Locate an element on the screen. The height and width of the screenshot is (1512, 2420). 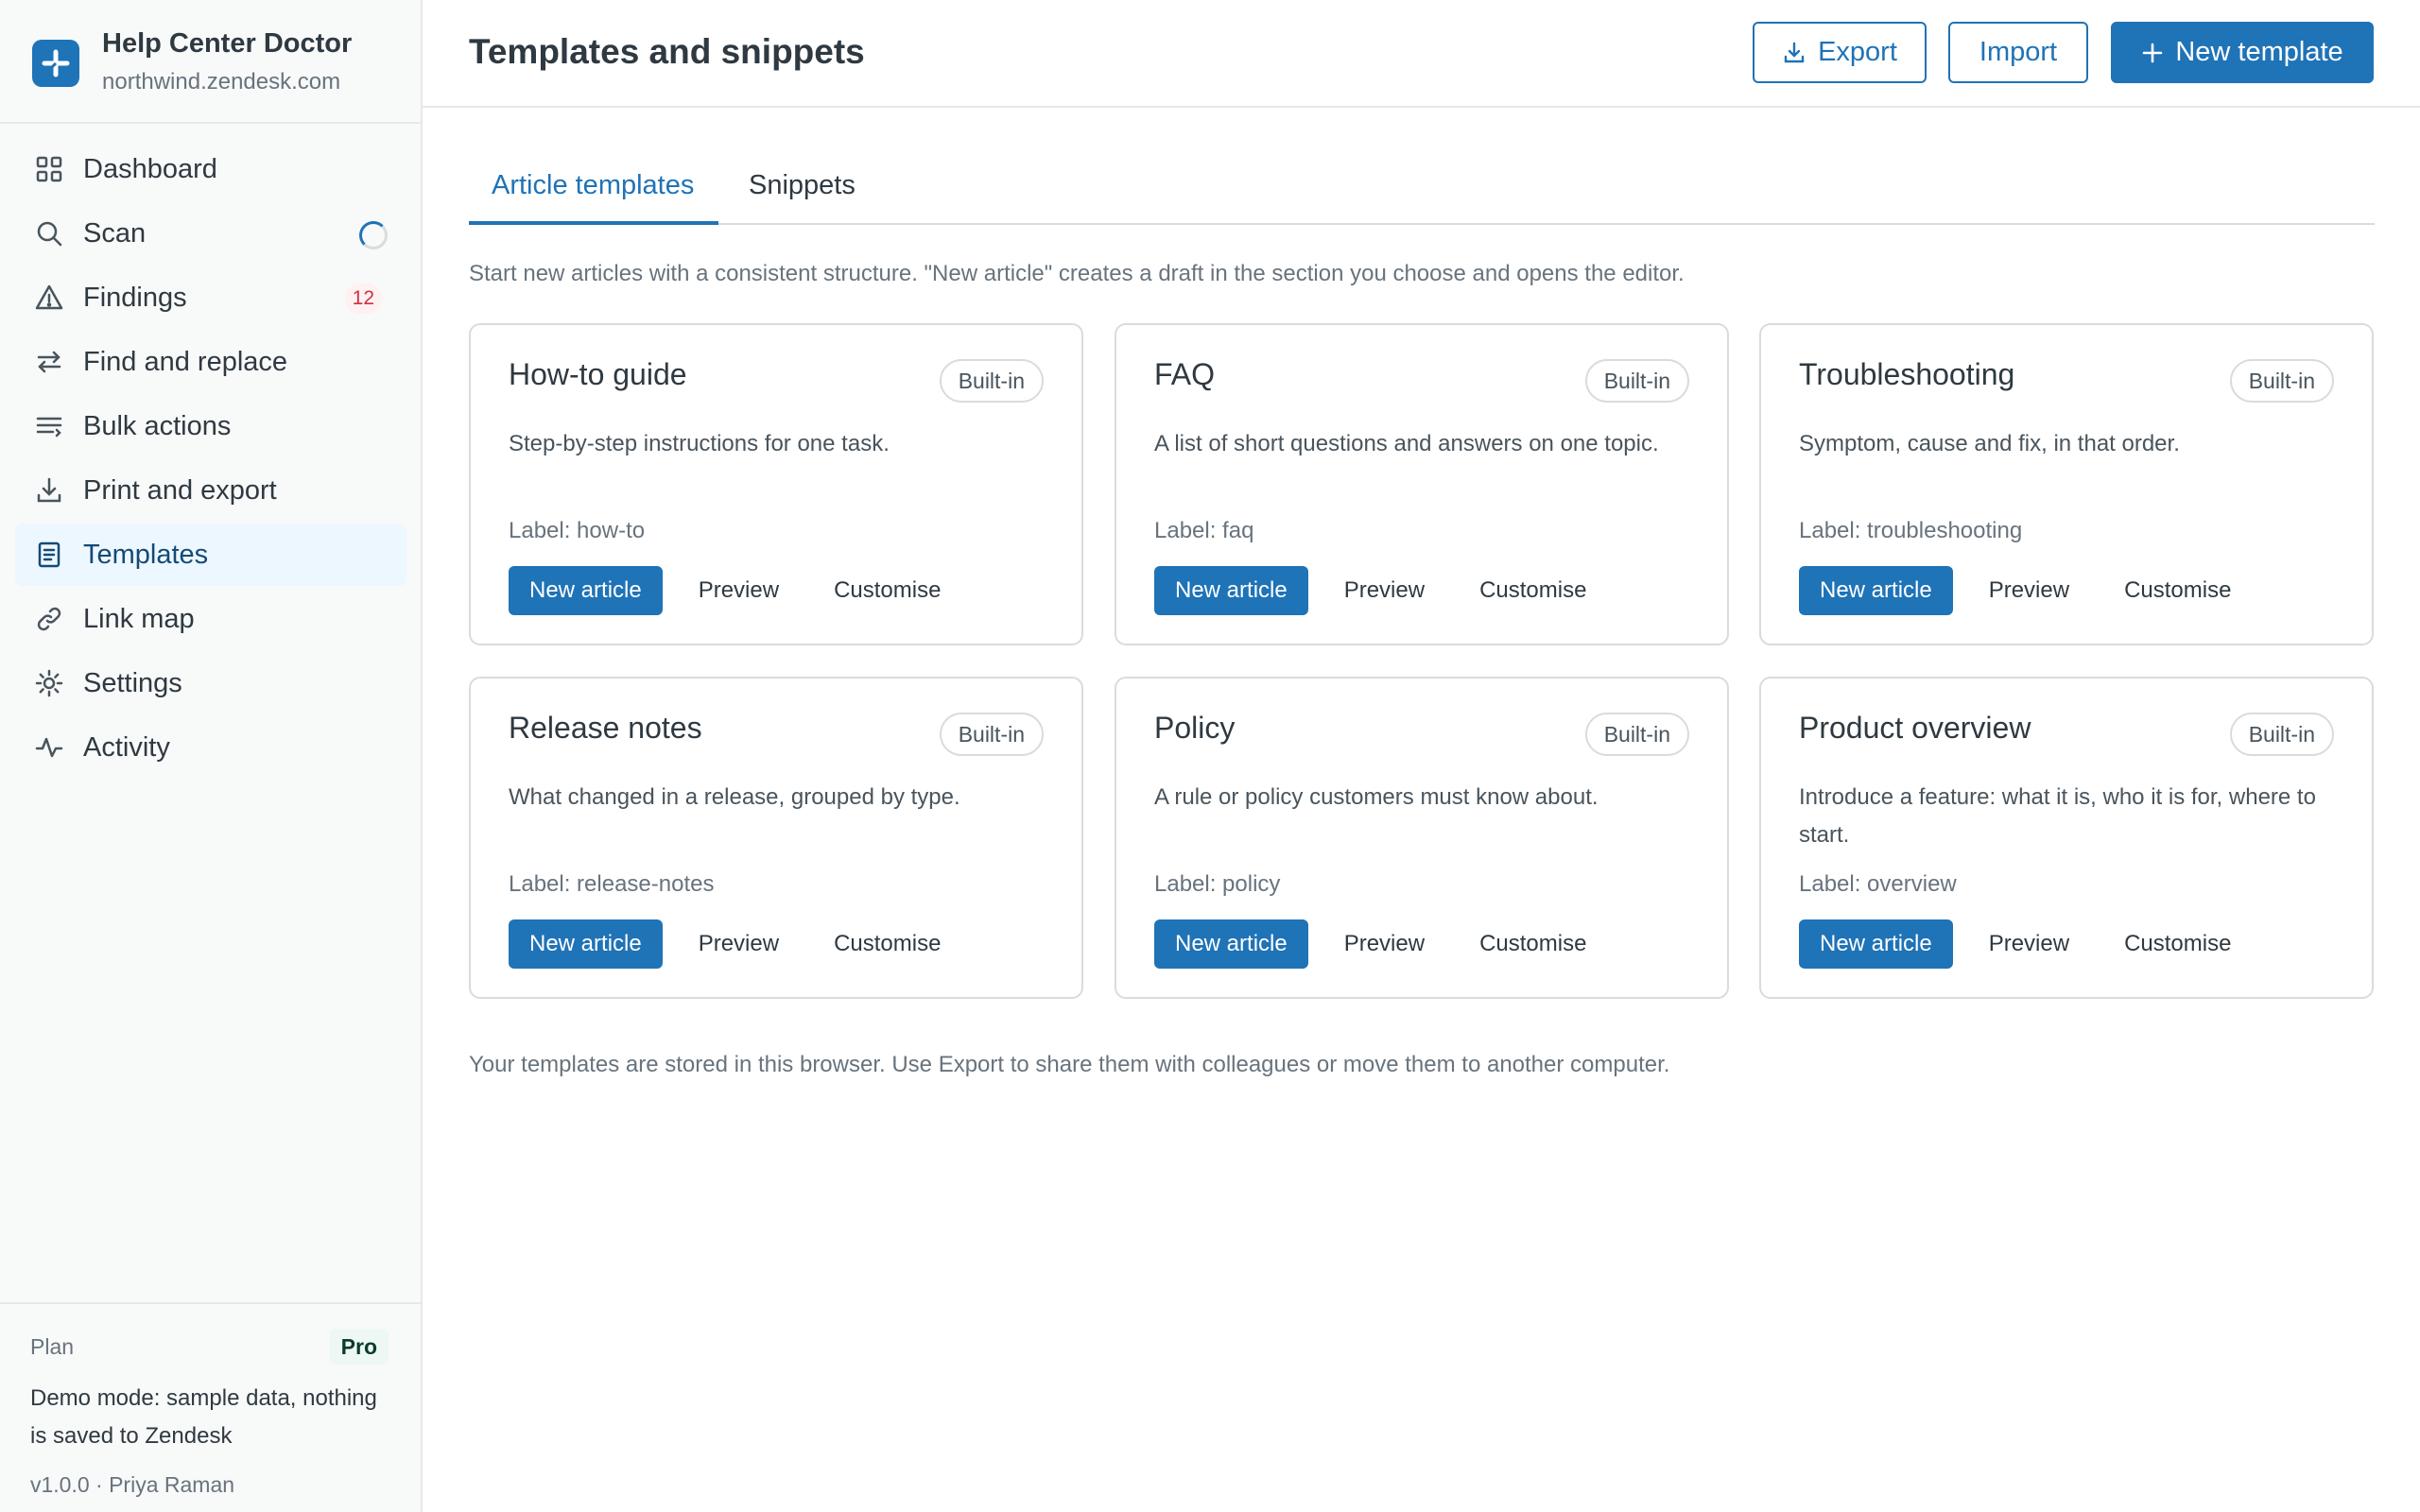
page-title: Templates and snippets is located at coordinates (667, 51).